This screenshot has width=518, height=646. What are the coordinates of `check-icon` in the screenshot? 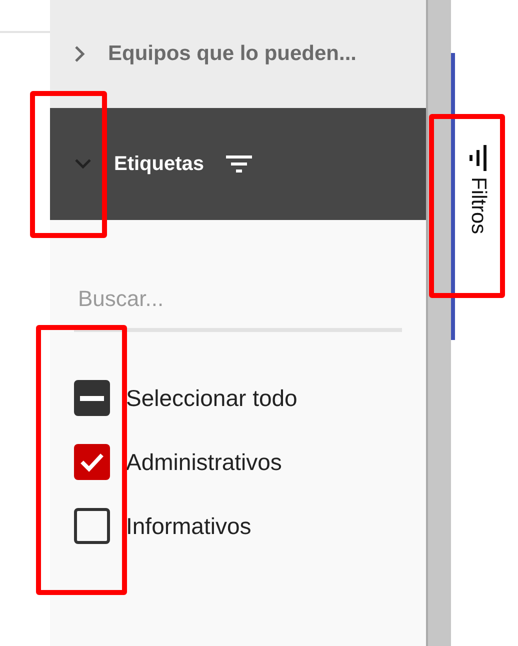 It's located at (92, 462).